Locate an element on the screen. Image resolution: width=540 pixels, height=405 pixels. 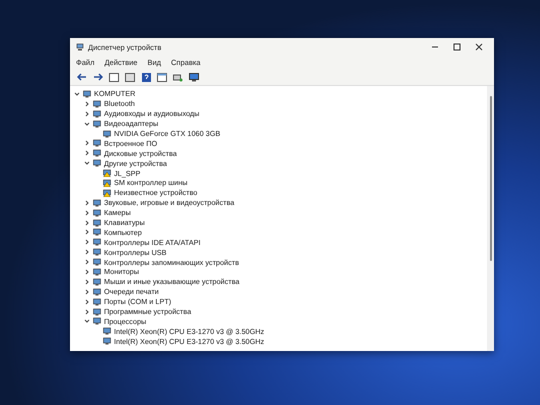
panel-icon is located at coordinates (130, 77).